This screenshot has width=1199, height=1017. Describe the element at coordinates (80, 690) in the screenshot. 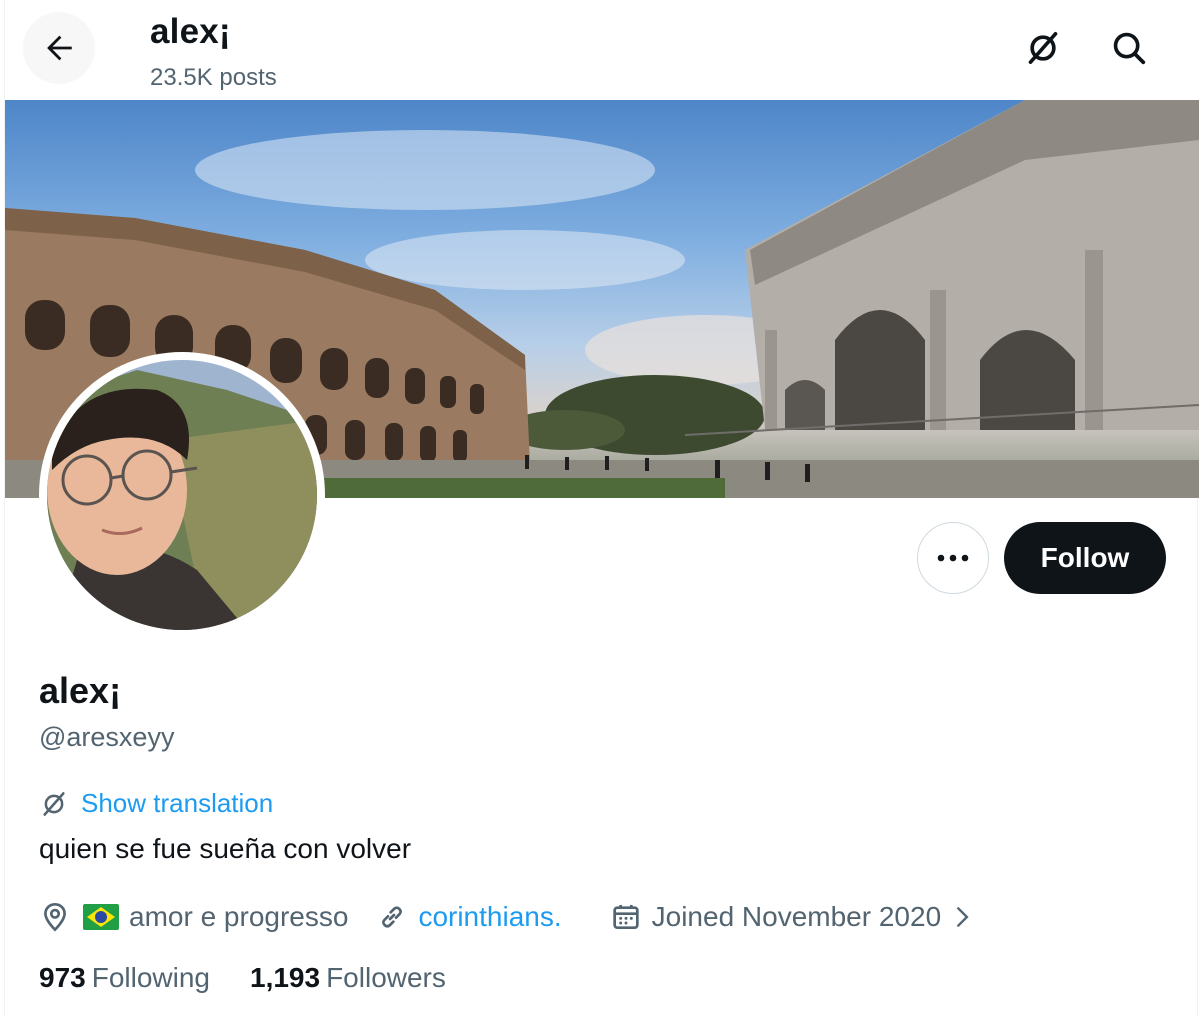

I see `display-name: alex¡` at that location.